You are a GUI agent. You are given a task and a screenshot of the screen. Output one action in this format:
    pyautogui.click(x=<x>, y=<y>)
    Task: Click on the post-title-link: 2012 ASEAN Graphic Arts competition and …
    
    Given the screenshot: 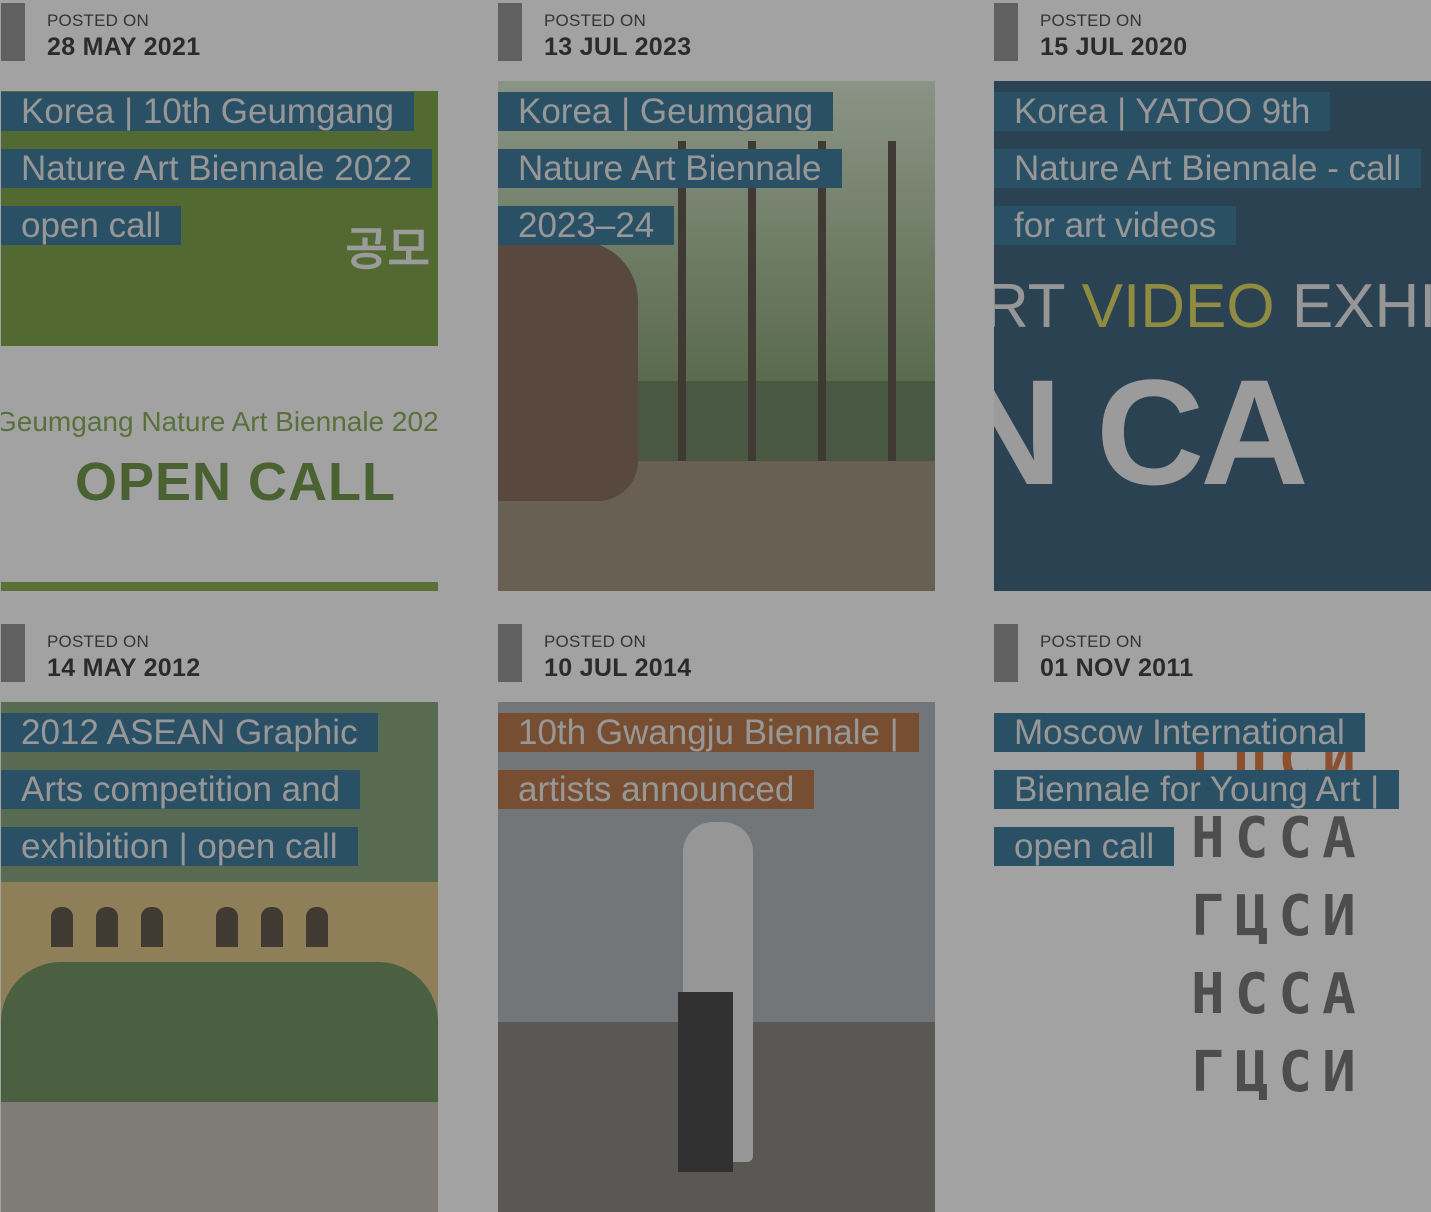 What is the action you would take?
    pyautogui.click(x=189, y=789)
    